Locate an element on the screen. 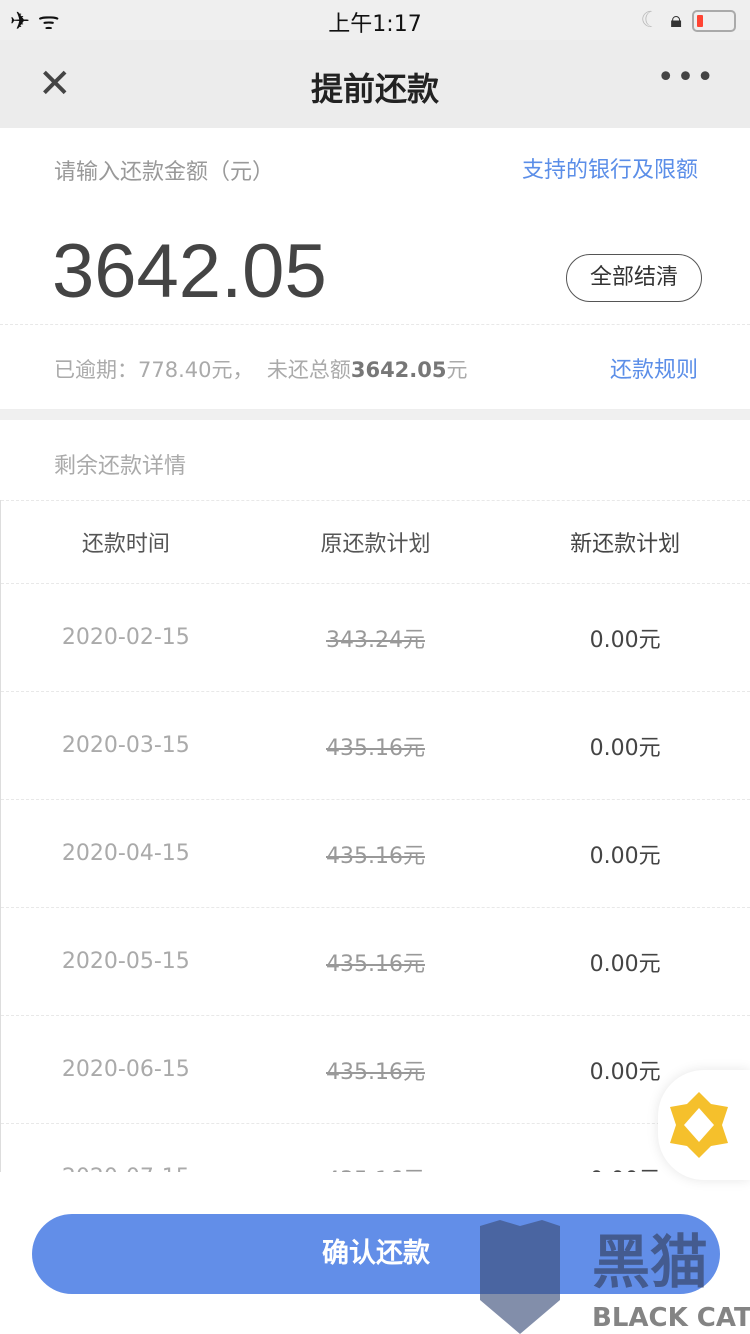 The image size is (750, 1334). watermark-text: 黑猫 is located at coordinates (650, 1262).